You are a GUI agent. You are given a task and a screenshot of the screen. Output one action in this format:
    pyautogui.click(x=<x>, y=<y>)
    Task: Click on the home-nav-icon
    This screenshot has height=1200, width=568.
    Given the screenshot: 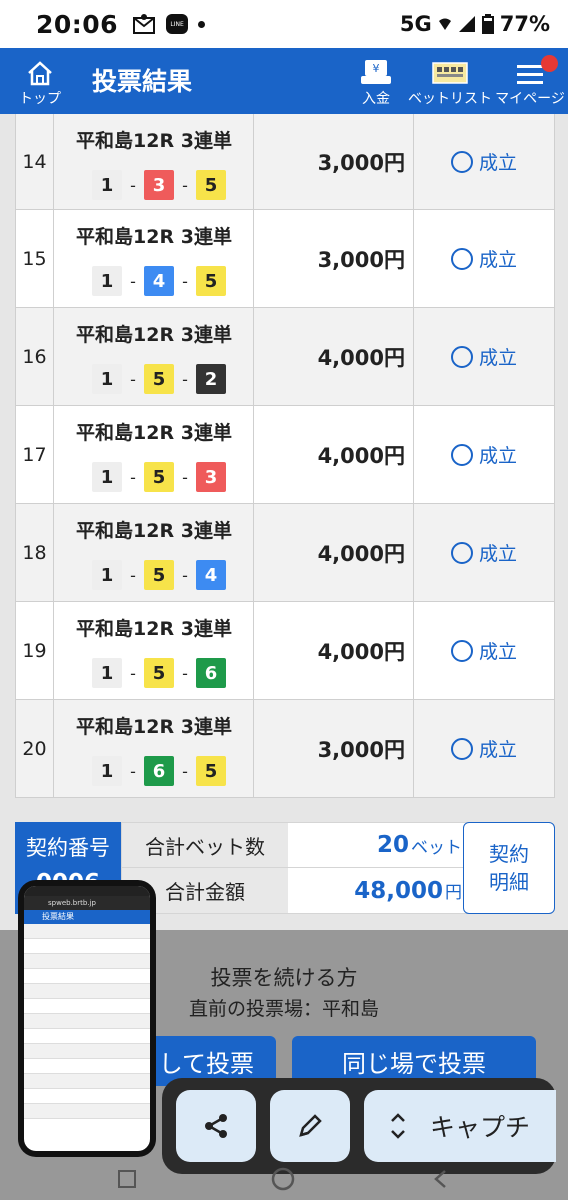 What is the action you would take?
    pyautogui.click(x=283, y=1179)
    